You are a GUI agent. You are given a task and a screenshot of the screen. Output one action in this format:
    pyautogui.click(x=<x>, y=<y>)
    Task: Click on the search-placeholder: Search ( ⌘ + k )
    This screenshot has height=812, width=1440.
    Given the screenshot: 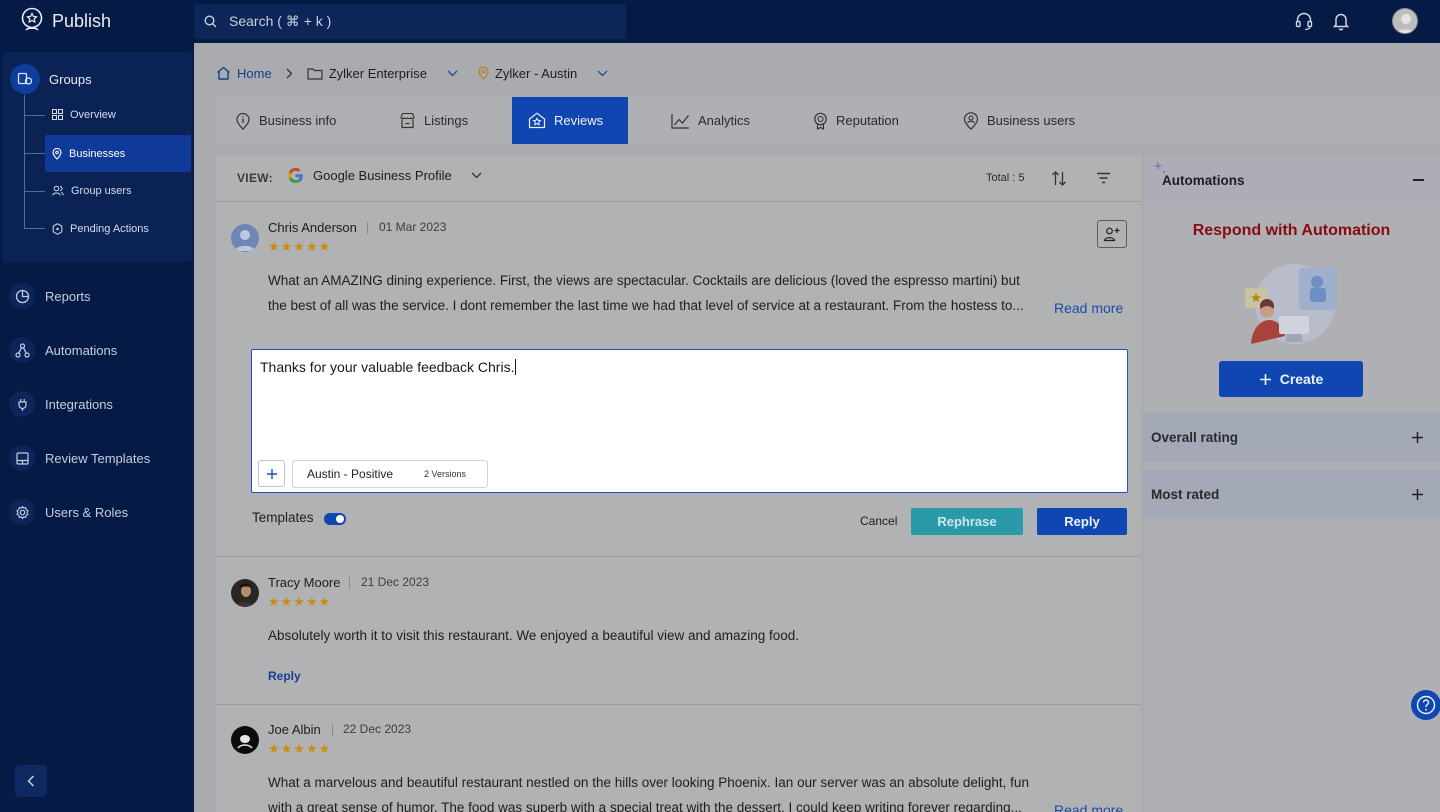 What is the action you would take?
    pyautogui.click(x=280, y=21)
    